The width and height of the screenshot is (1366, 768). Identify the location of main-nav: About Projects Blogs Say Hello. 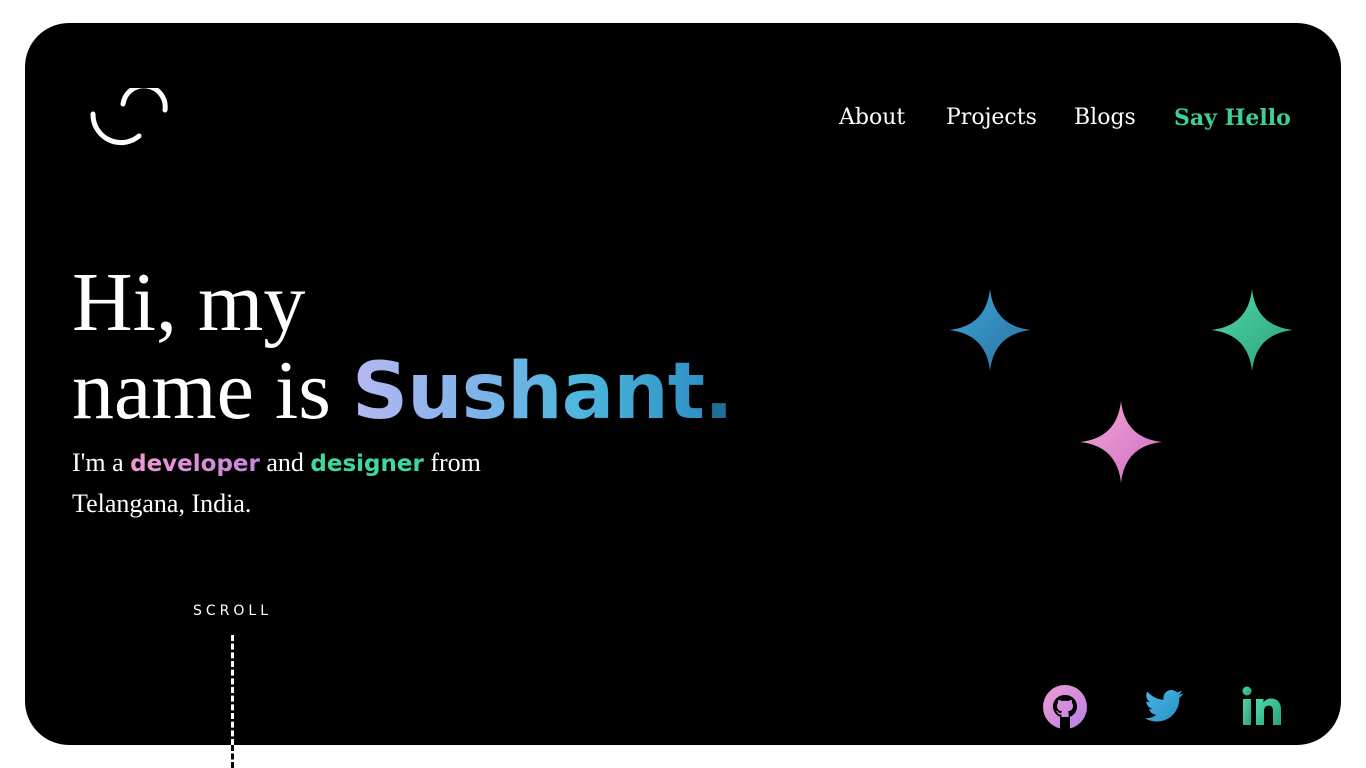
(683, 122).